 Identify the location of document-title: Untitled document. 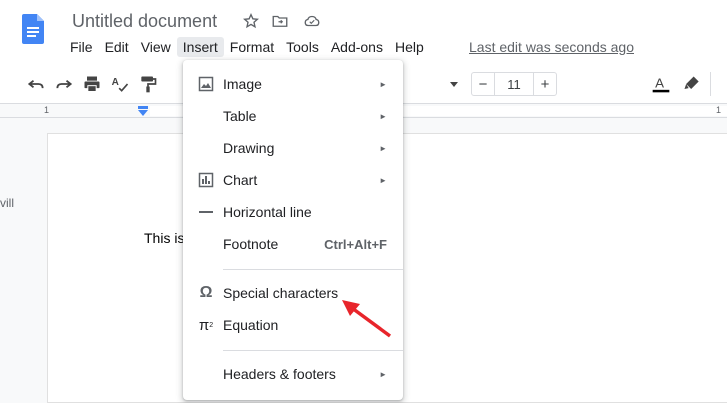
(144, 21).